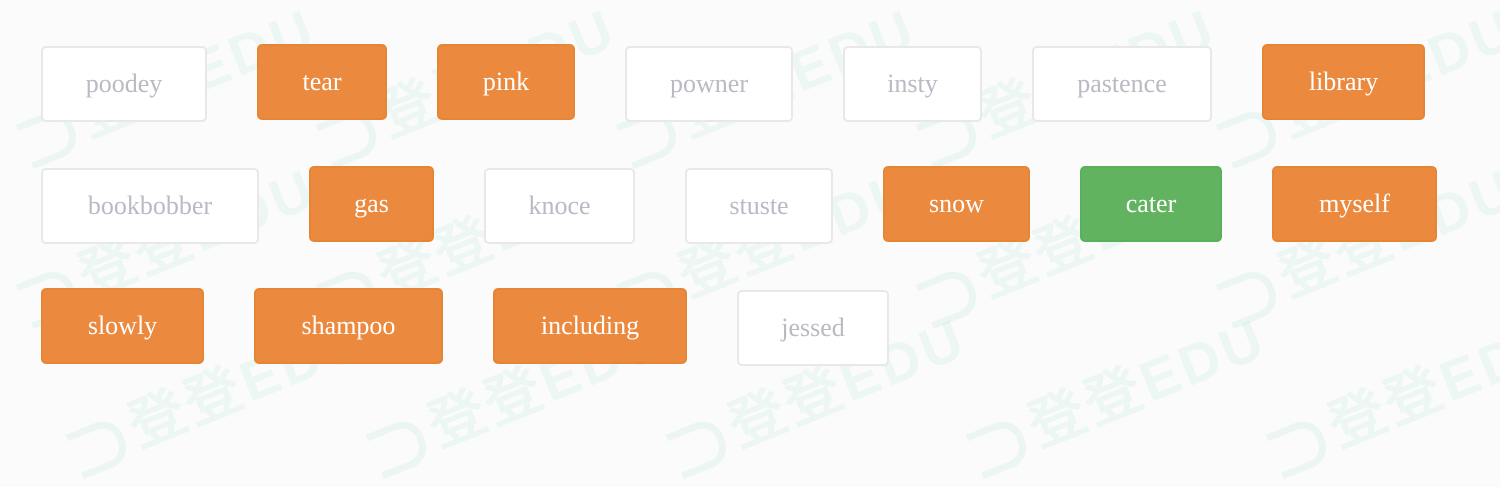 The image size is (1500, 487). I want to click on word-chip: library, so click(1343, 82).